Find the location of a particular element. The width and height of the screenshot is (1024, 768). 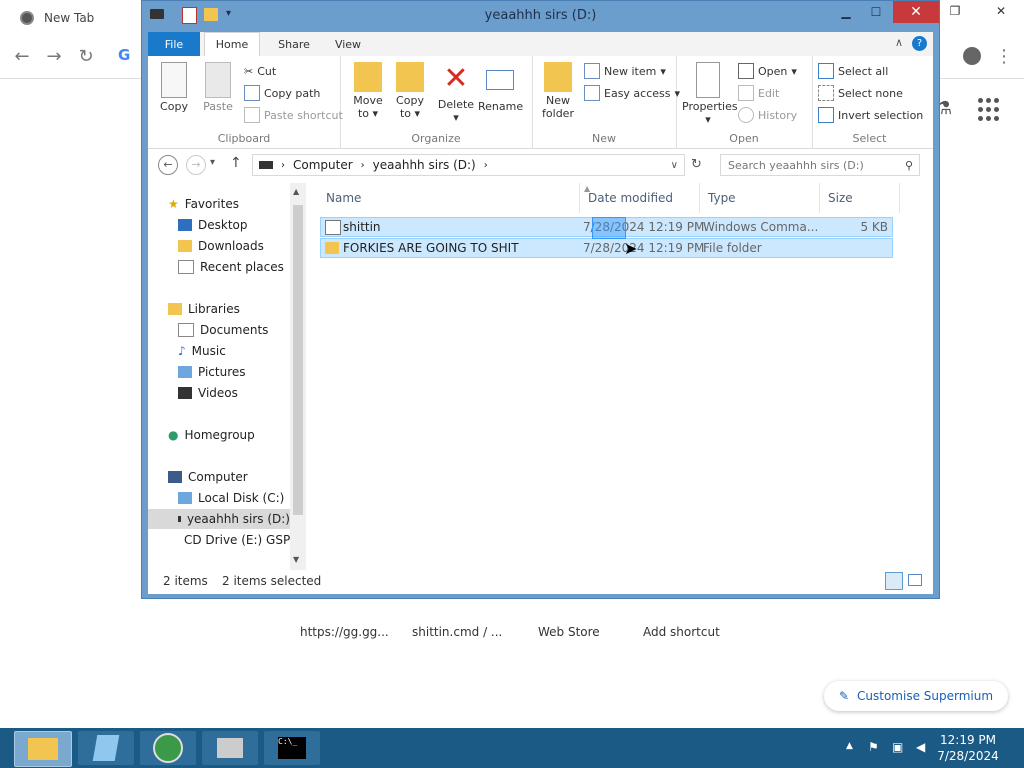

scroll-down-icon: ▼ is located at coordinates (296, 559).